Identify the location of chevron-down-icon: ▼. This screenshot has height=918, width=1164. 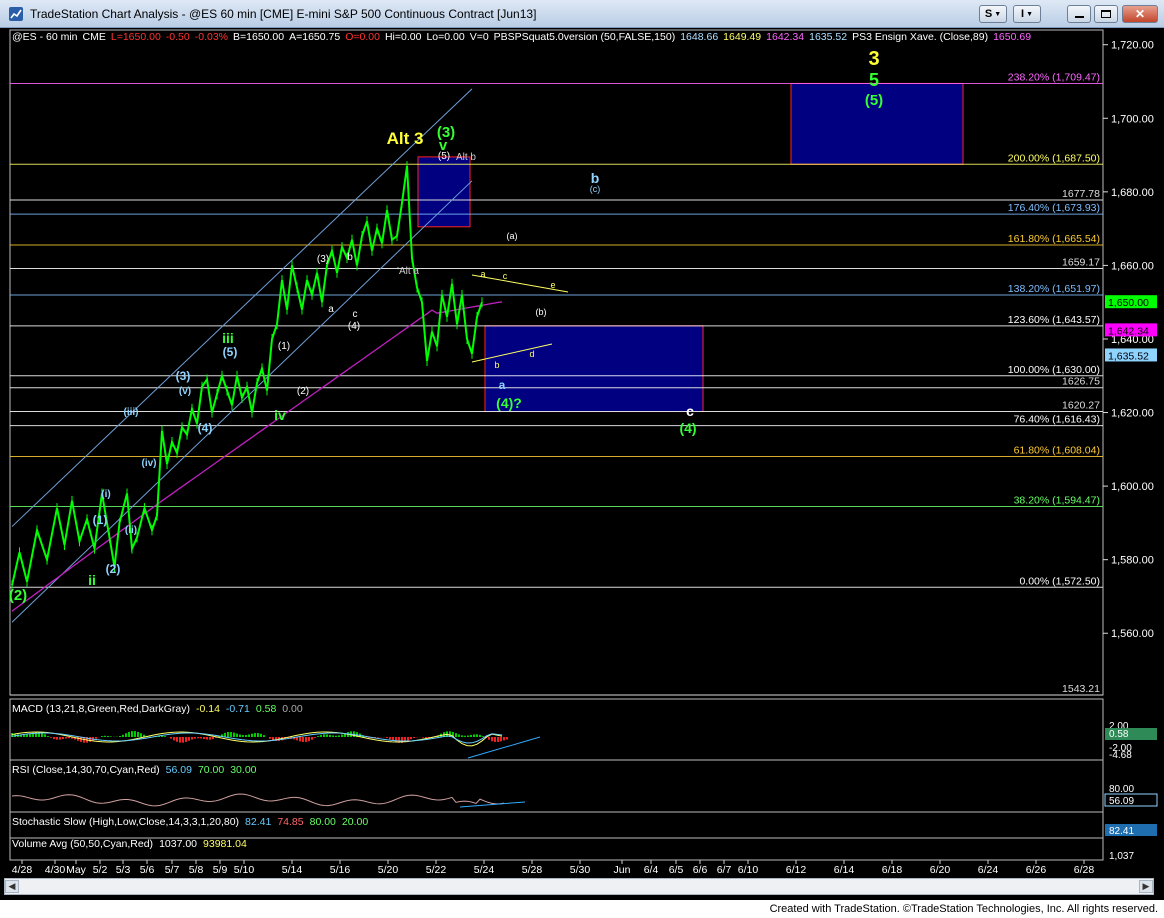
(1029, 14).